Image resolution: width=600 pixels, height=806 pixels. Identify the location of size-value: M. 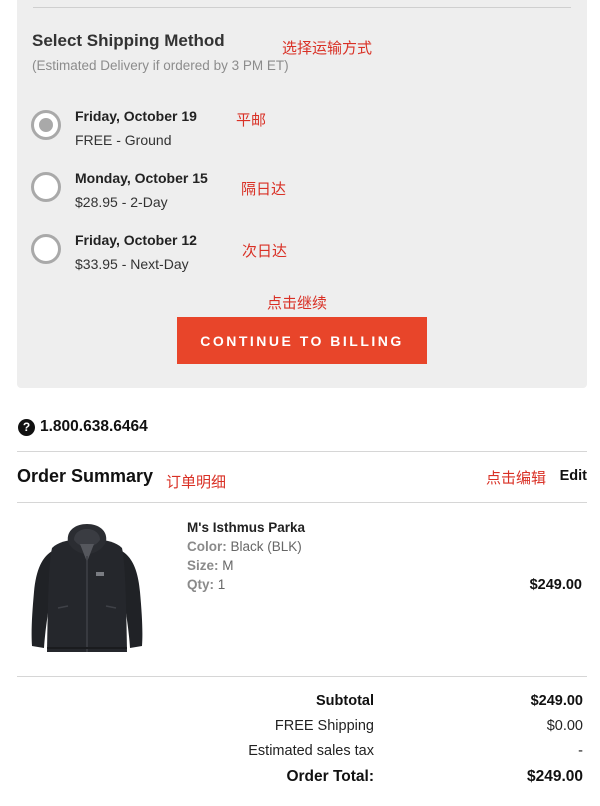
(228, 565).